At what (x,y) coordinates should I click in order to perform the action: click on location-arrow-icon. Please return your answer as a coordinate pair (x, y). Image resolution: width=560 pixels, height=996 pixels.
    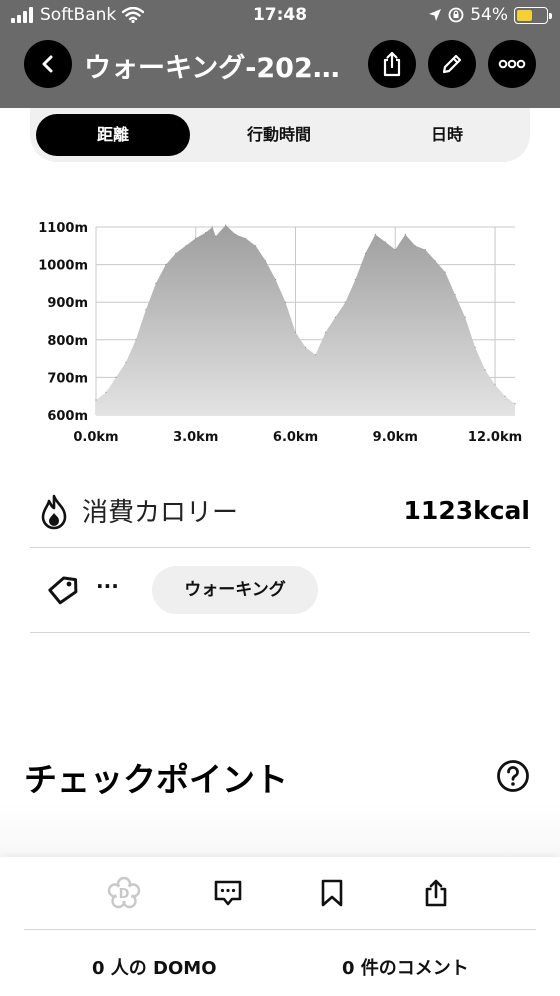
    Looking at the image, I should click on (435, 15).